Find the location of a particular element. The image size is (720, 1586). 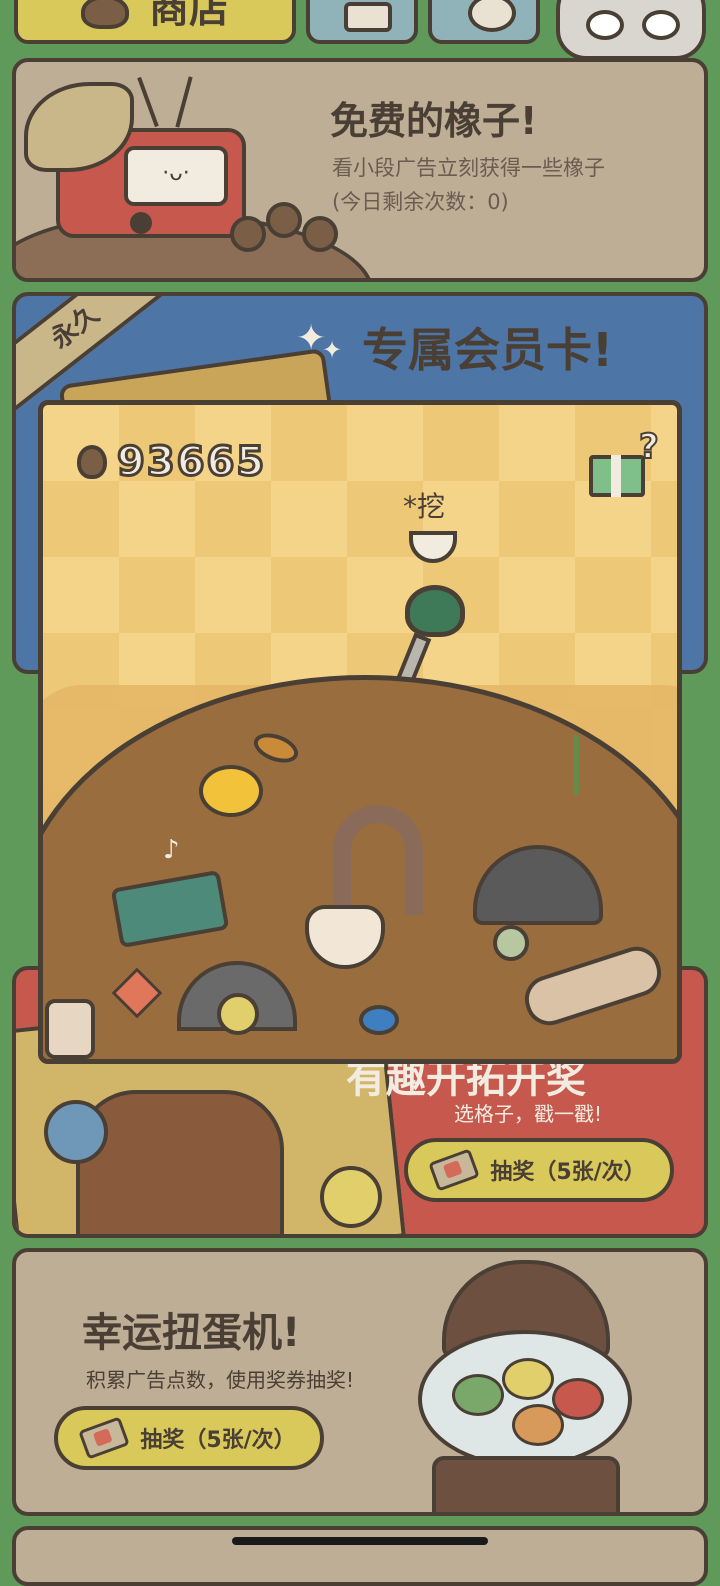

gacha-machine-illustration is located at coordinates (523, 1386).